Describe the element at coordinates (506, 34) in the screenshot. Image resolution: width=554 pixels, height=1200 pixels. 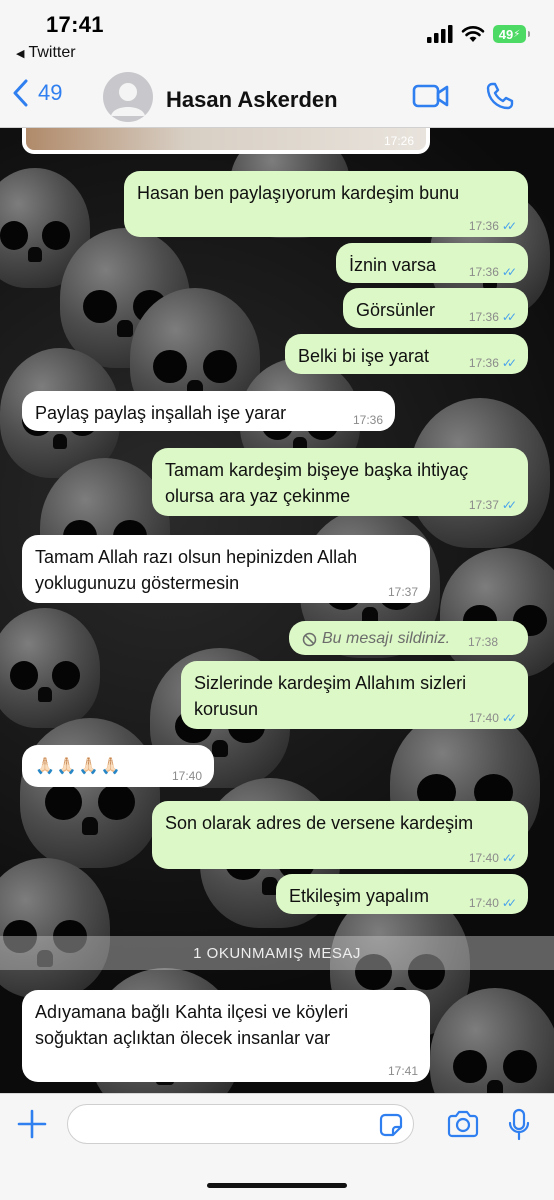
I see `battery-level: 49` at that location.